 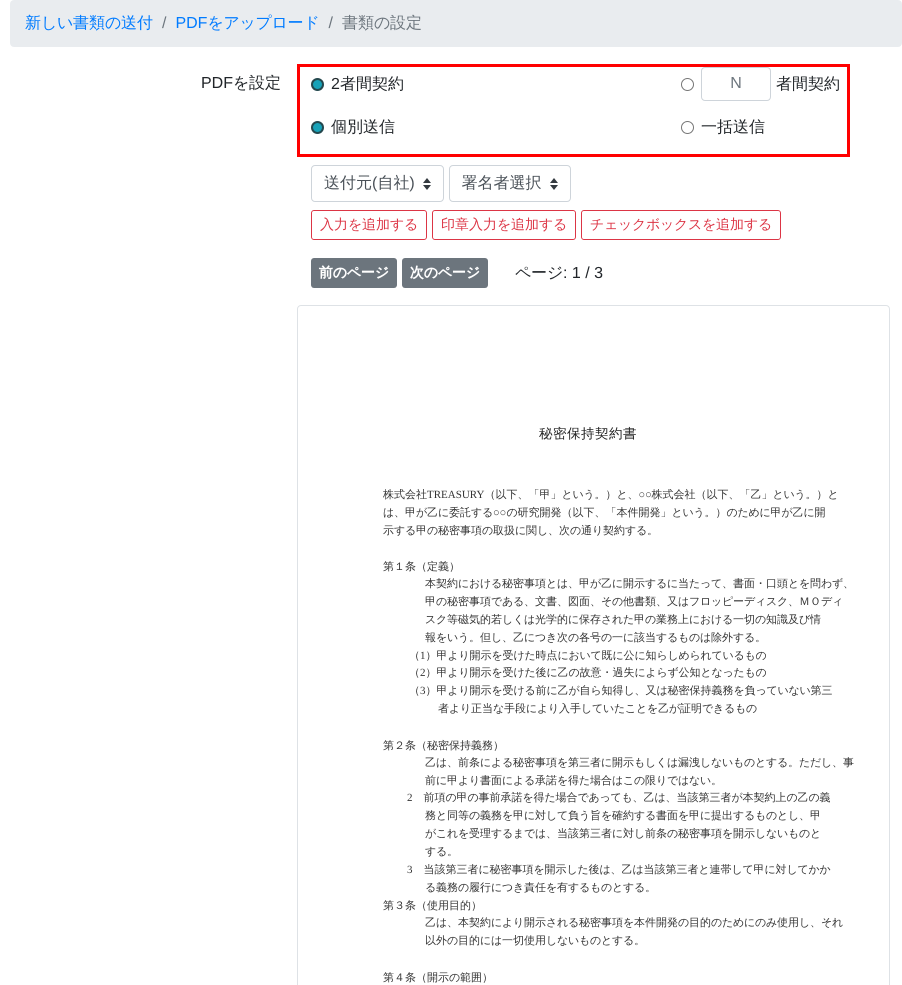 I want to click on document-paragraph: 乙は、本契約により開示される秘密事項を本件開発の目的のためにのみ使用し、それ 以外の目的には一切使用しないものとする。, so click(x=634, y=933).